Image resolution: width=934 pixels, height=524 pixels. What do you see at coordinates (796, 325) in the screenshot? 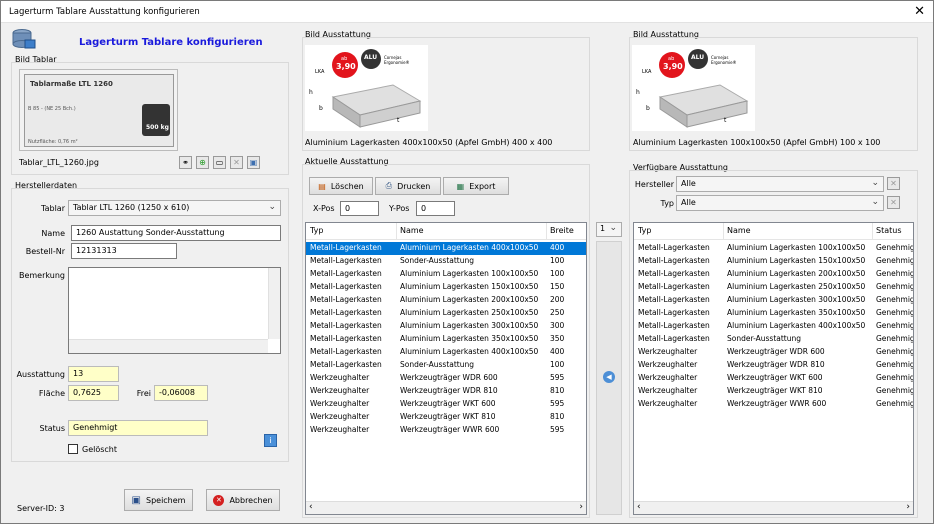
I see `table-cell: Aluminium Lagerkasten 400x100x50` at bounding box center [796, 325].